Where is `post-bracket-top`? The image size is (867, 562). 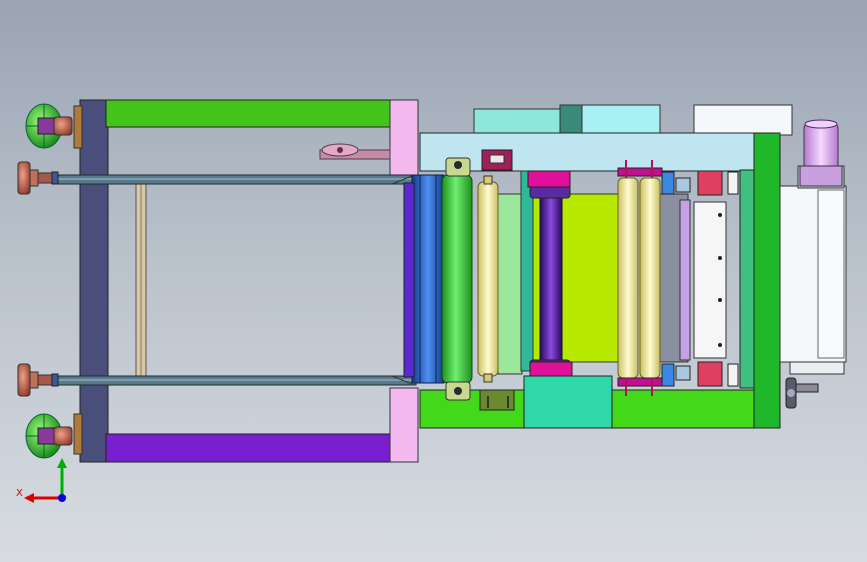
post-bracket-top is located at coordinates (78, 127).